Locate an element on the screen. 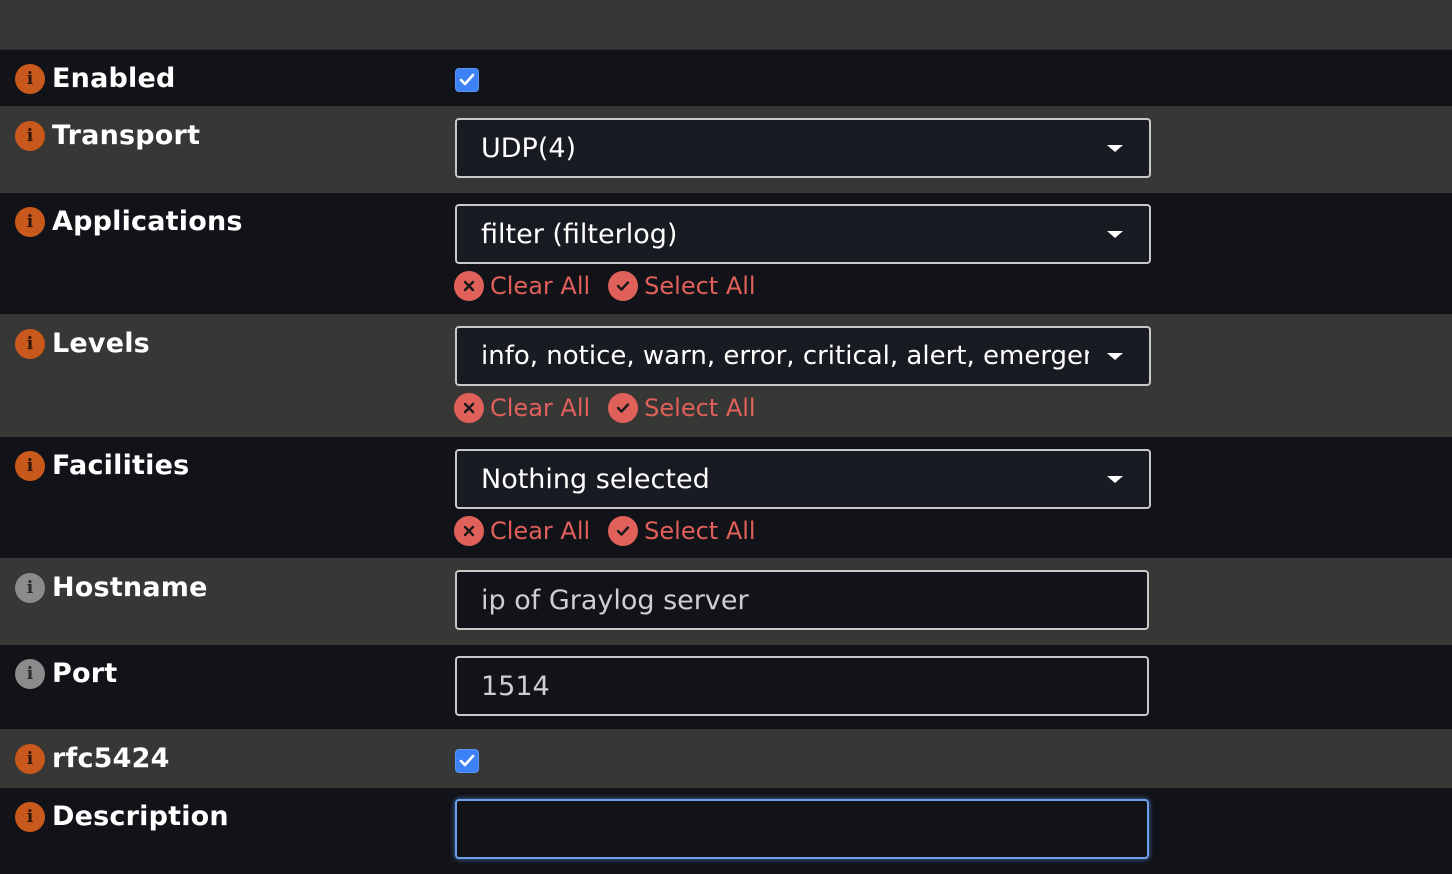  label-enabled: i Enabled is located at coordinates (95, 78).